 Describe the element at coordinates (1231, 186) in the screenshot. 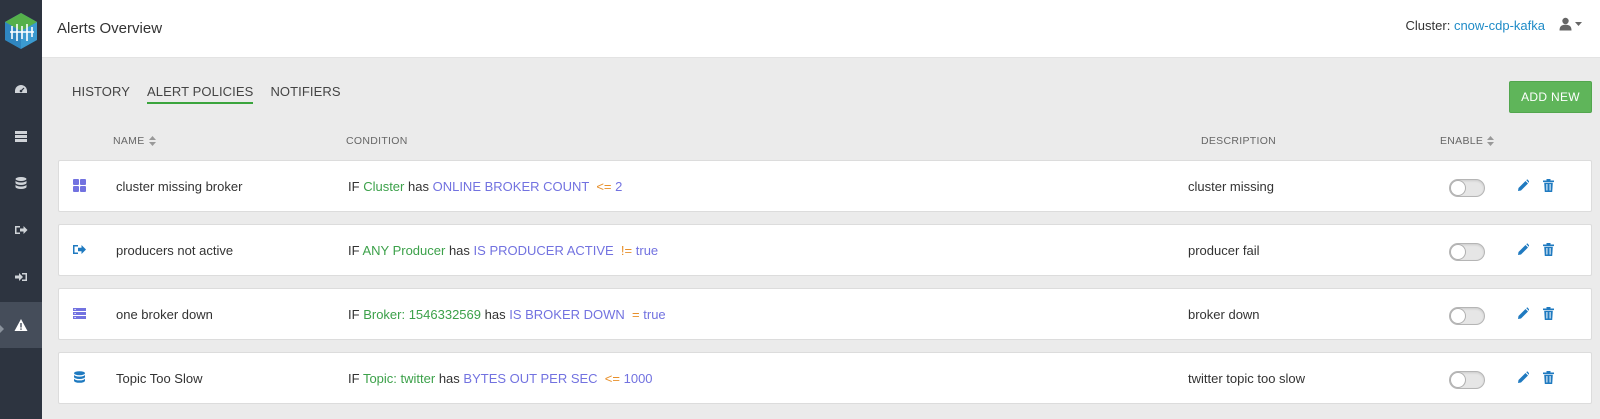

I see `policy-description: cluster missing` at that location.